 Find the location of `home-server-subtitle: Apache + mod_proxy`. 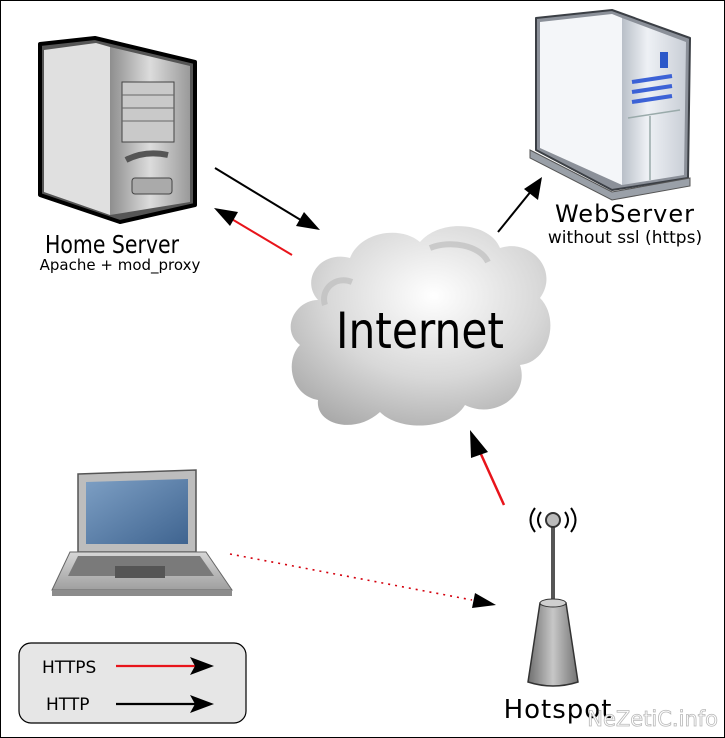

home-server-subtitle: Apache + mod_proxy is located at coordinates (120, 265).